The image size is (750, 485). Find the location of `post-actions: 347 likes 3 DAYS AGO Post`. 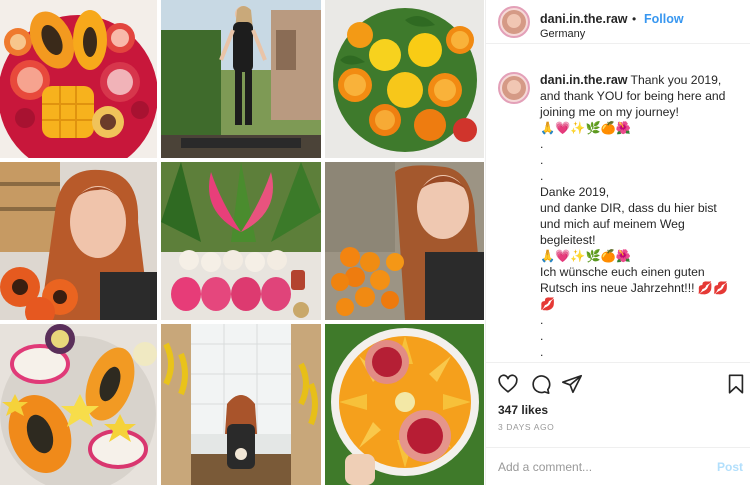

post-actions: 347 likes 3 DAYS AGO Post is located at coordinates (618, 423).